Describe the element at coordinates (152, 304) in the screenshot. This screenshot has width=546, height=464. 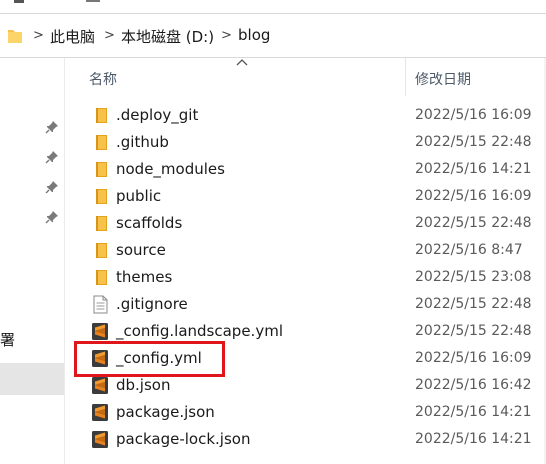
I see `file-name: .gitignore` at that location.